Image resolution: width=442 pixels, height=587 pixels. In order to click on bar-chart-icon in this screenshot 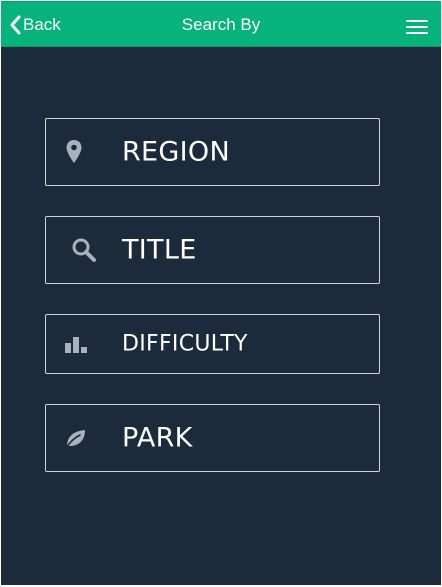, I will do `click(76, 344)`.